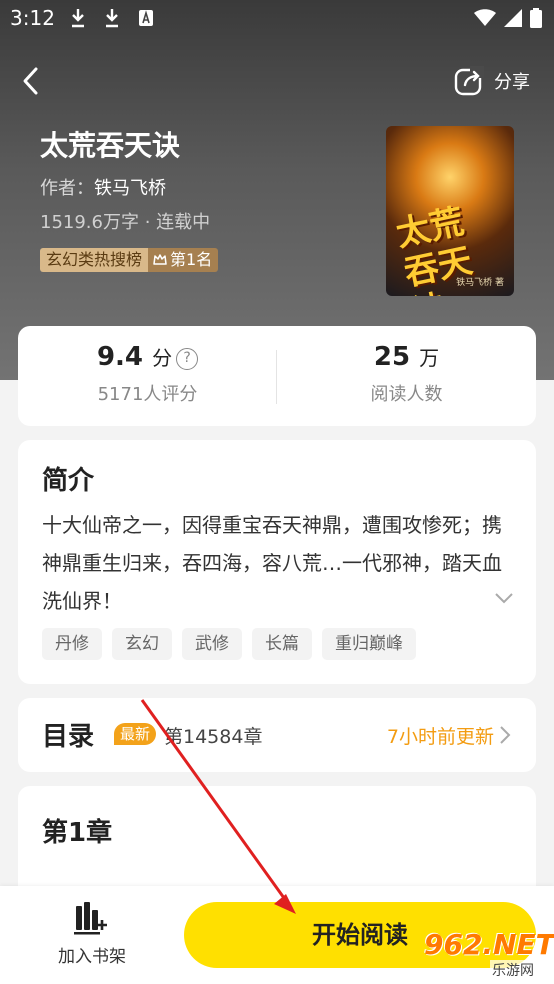 This screenshot has height=984, width=554. I want to click on wifi-icon, so click(485, 17).